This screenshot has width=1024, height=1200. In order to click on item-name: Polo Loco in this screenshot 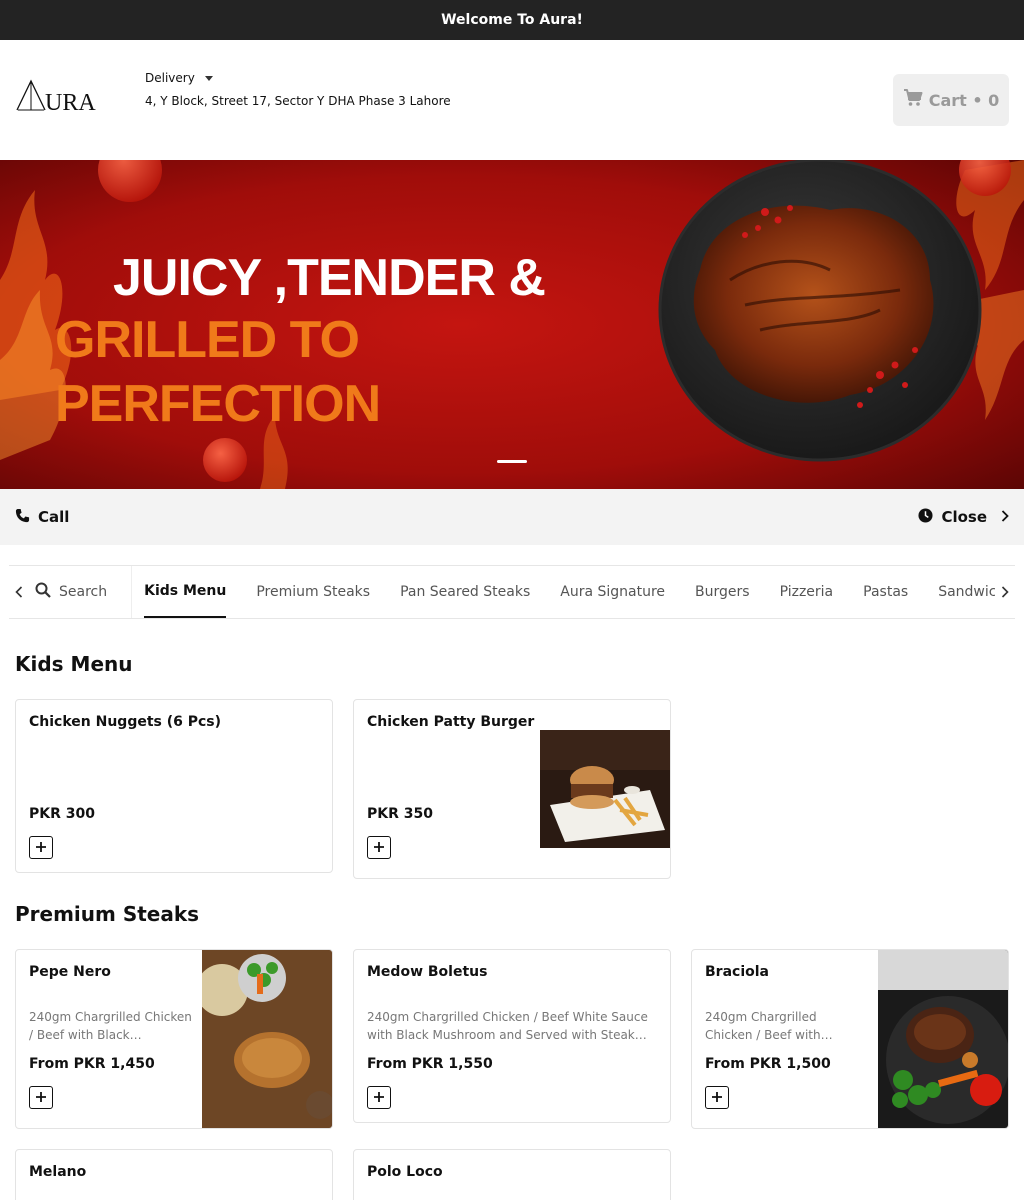, I will do `click(405, 1172)`.